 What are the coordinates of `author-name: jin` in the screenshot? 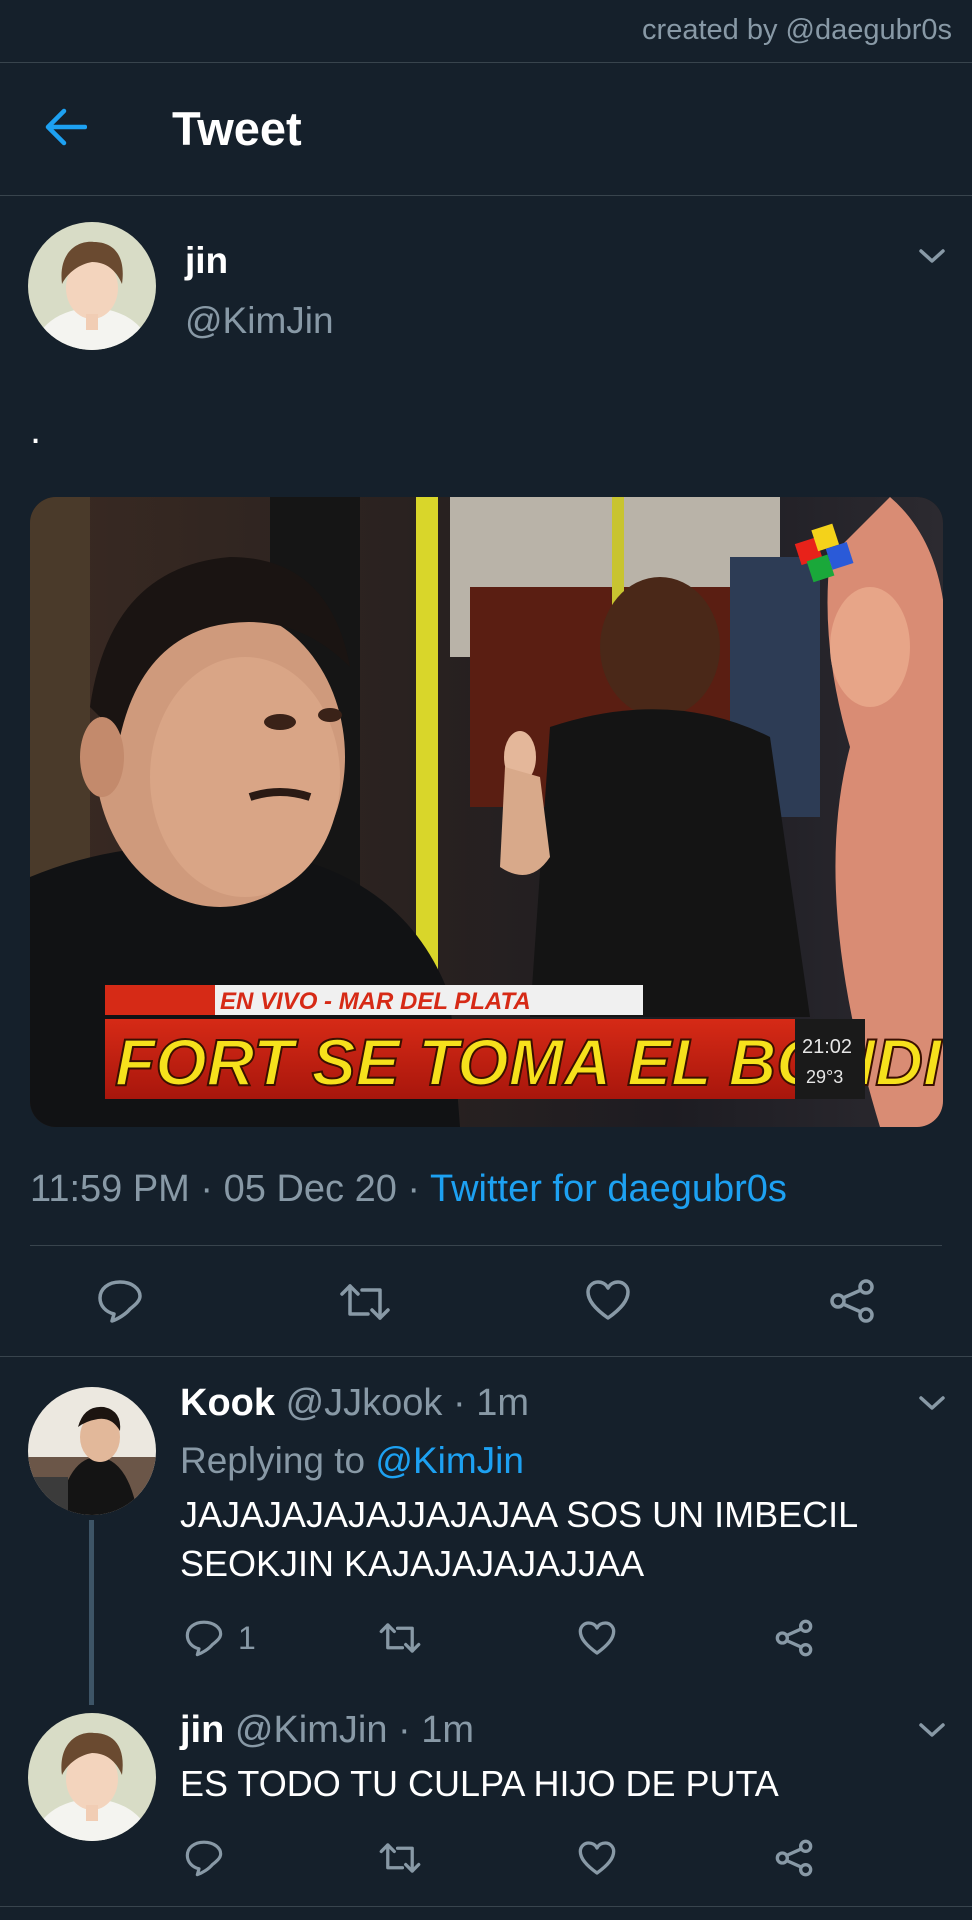 It's located at (206, 261).